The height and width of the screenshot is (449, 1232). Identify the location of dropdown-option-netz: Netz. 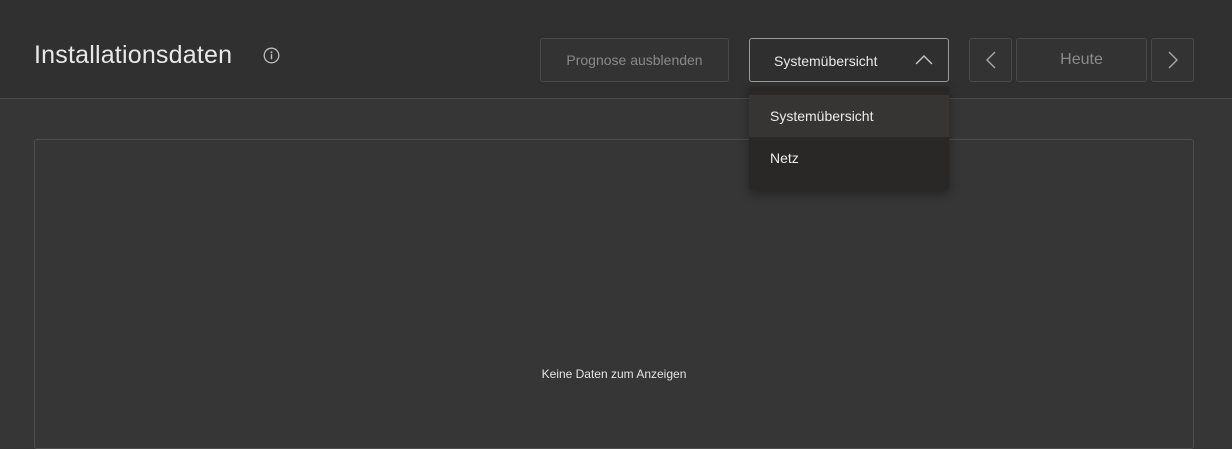
(849, 158).